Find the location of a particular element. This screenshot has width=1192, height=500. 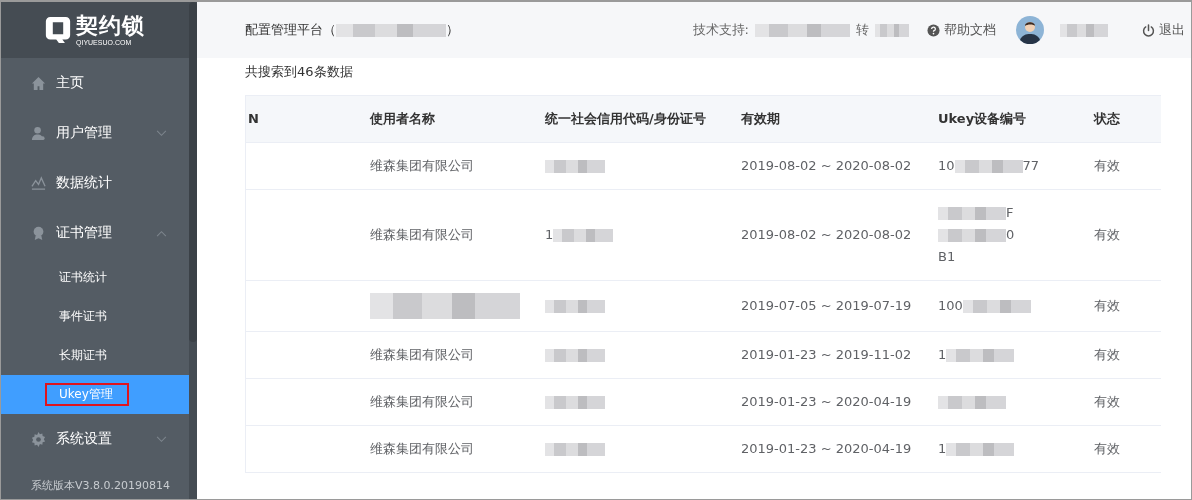

column-header: 有效期 is located at coordinates (761, 119).